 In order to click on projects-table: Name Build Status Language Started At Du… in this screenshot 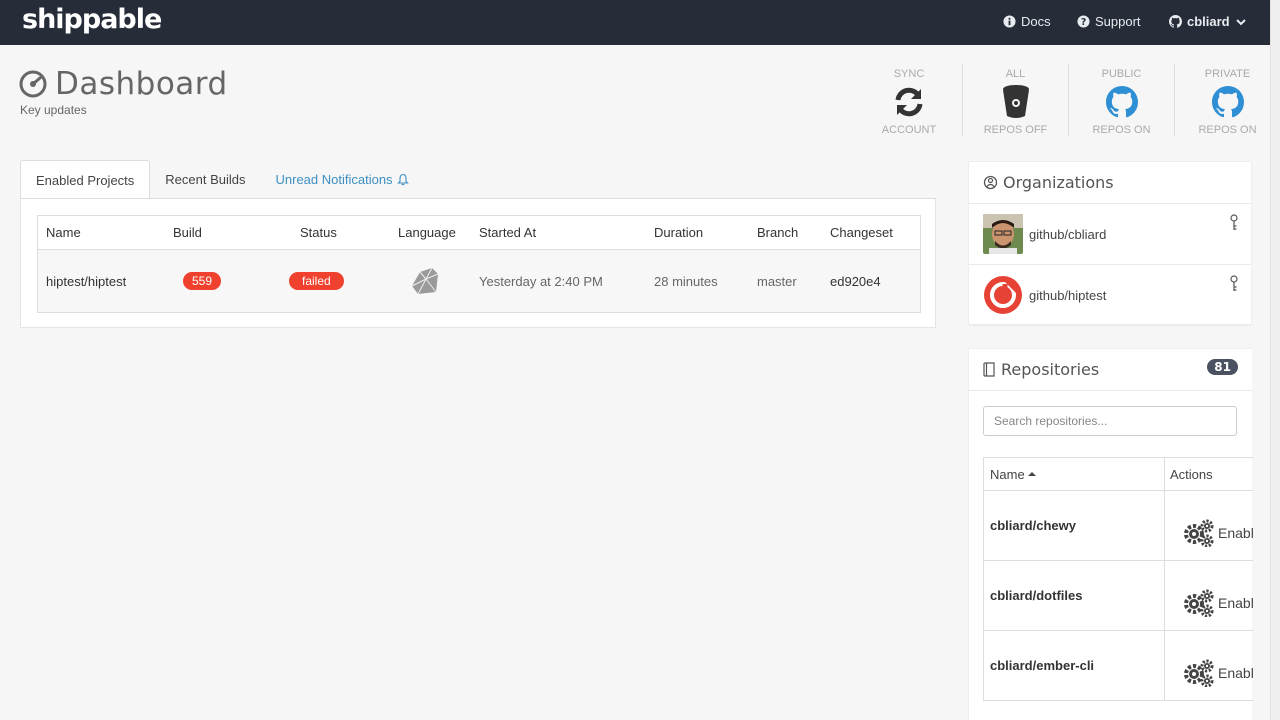, I will do `click(479, 264)`.